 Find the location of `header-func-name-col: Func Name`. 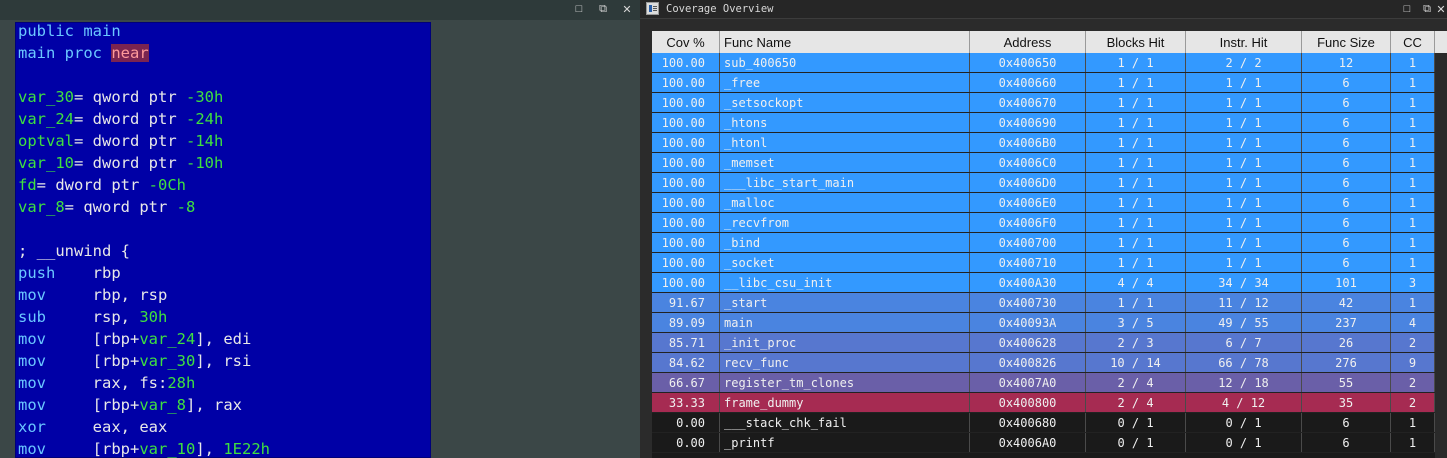

header-func-name-col: Func Name is located at coordinates (845, 42).